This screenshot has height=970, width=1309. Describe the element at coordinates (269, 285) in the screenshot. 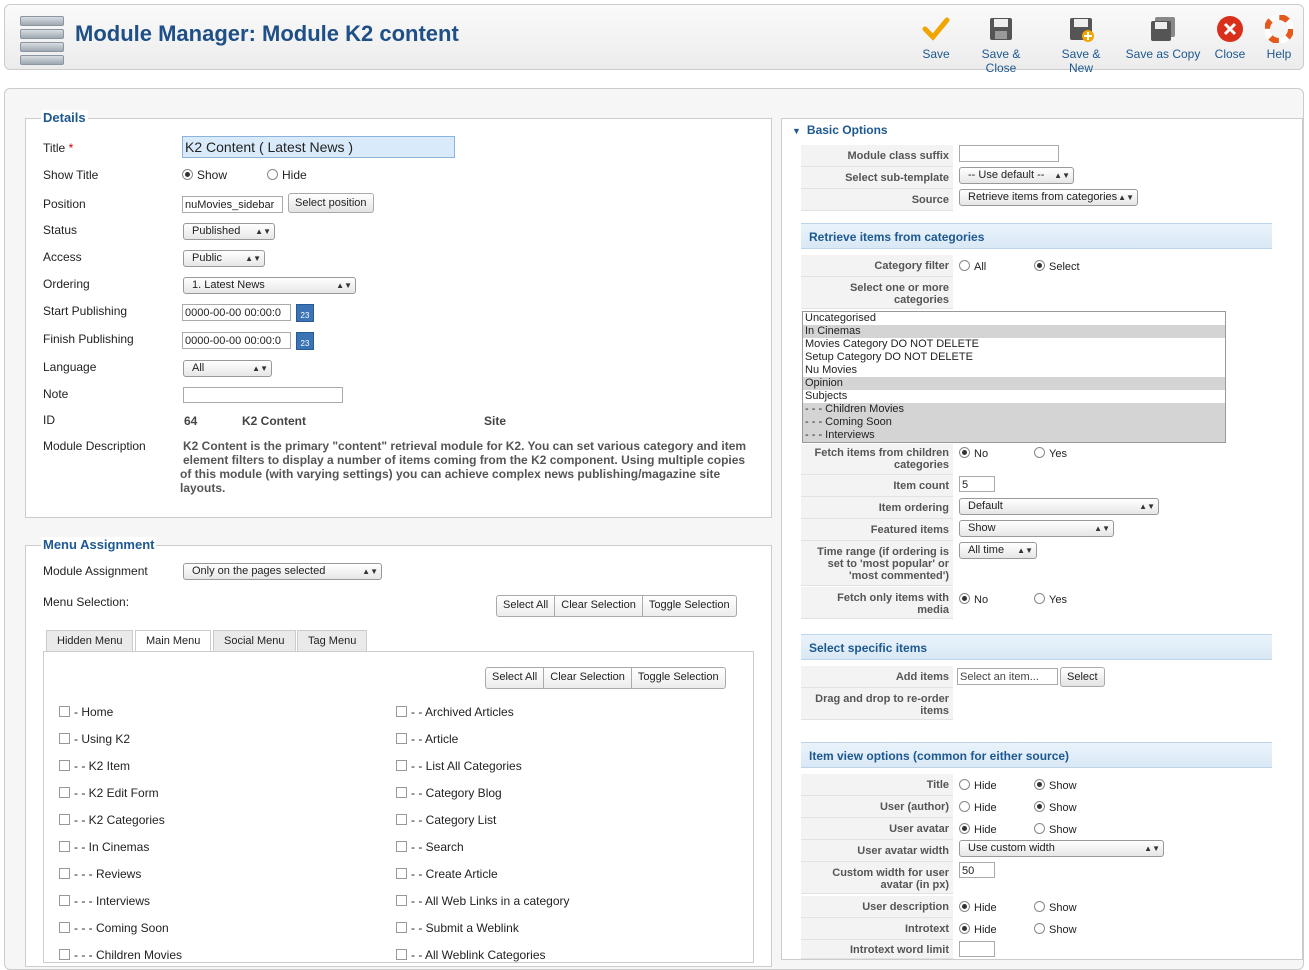

I see `ordering-select: 1. Latest News ▲▼` at that location.